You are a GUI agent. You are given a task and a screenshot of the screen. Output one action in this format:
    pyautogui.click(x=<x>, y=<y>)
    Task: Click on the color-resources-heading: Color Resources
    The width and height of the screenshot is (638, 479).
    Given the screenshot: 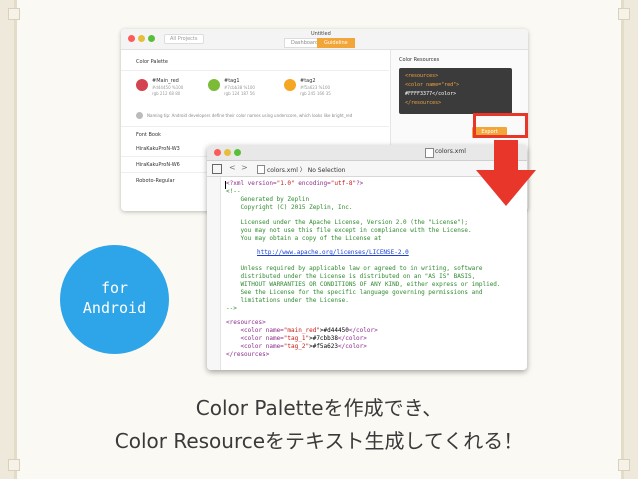 What is the action you would take?
    pyautogui.click(x=419, y=60)
    